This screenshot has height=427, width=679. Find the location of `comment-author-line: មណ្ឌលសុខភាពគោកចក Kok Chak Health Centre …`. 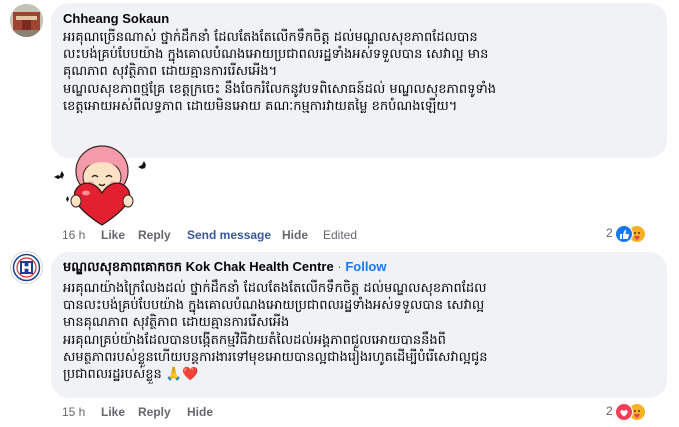

comment-author-line: មណ្ឌលសុខភាពគោកចក Kok Chak Health Centre … is located at coordinates (359, 268).